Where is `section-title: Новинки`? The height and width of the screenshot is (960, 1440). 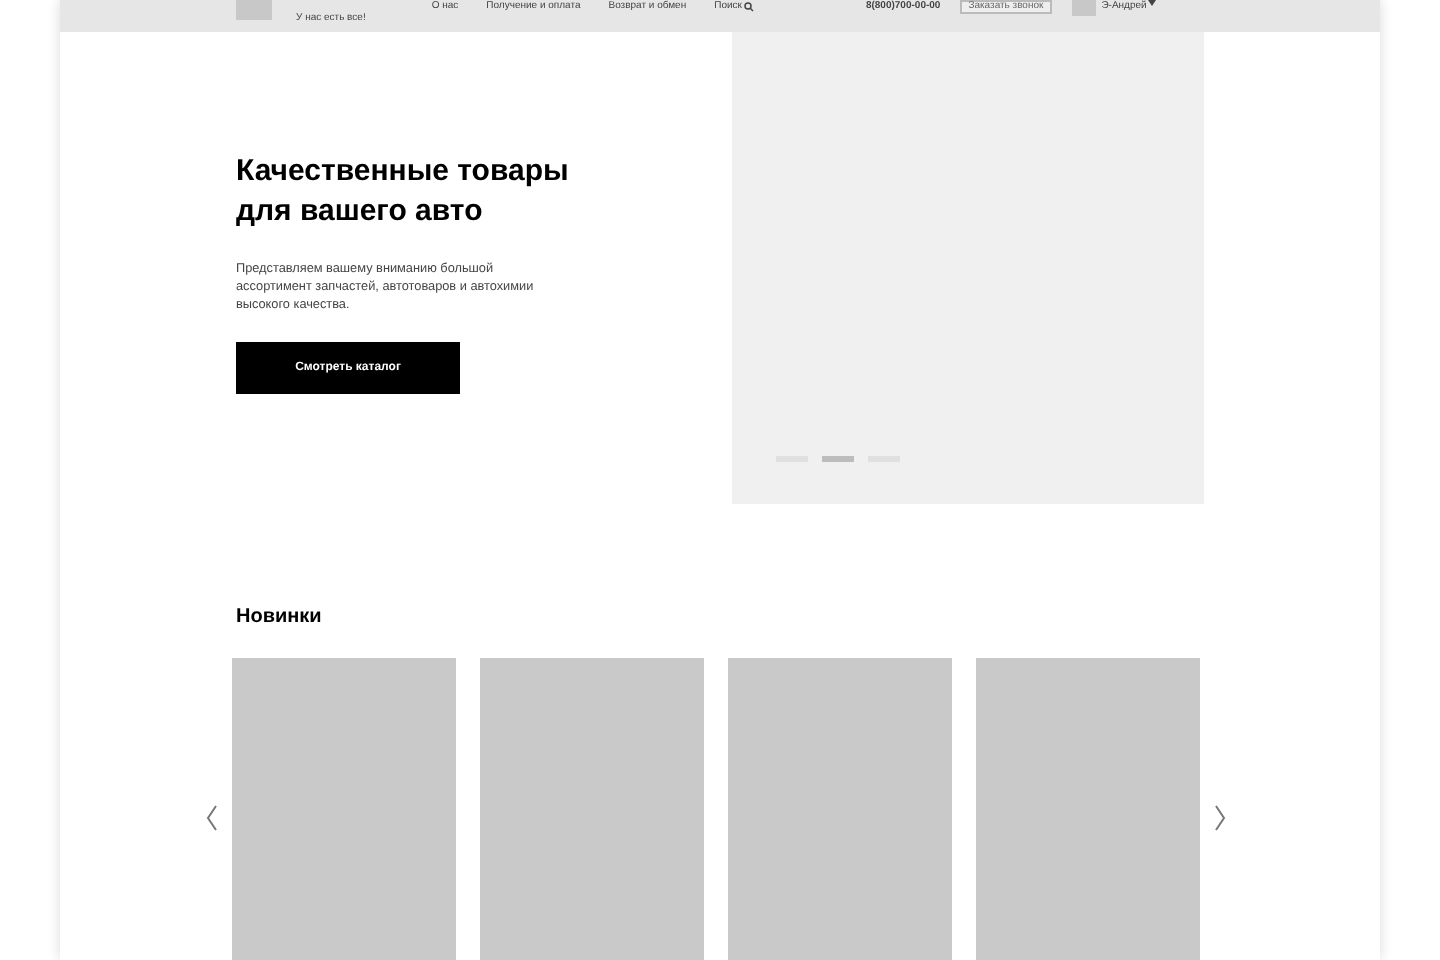 section-title: Новинки is located at coordinates (280, 618).